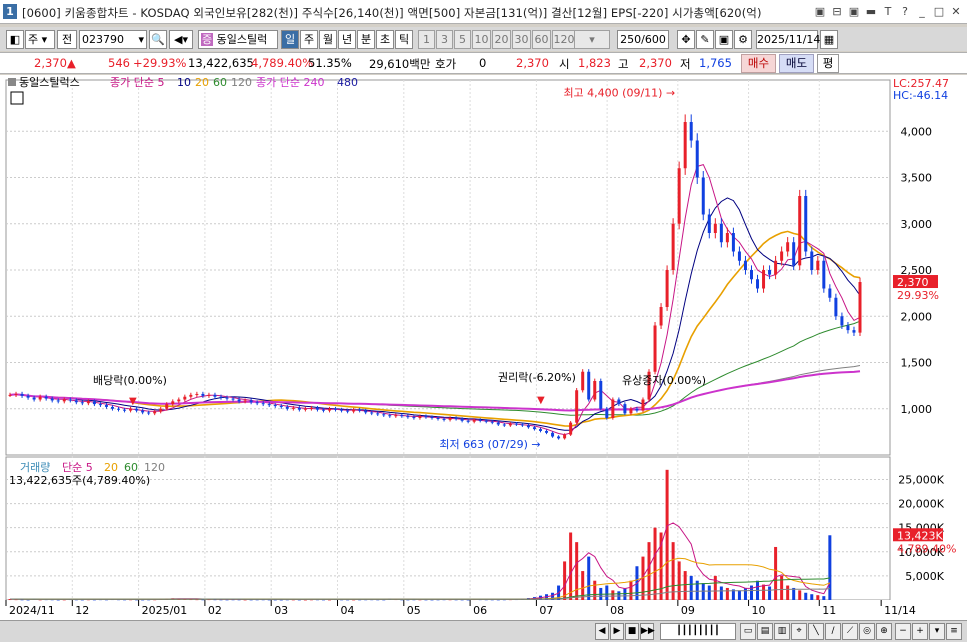  I want to click on trend-icon: ⟋, so click(850, 631).